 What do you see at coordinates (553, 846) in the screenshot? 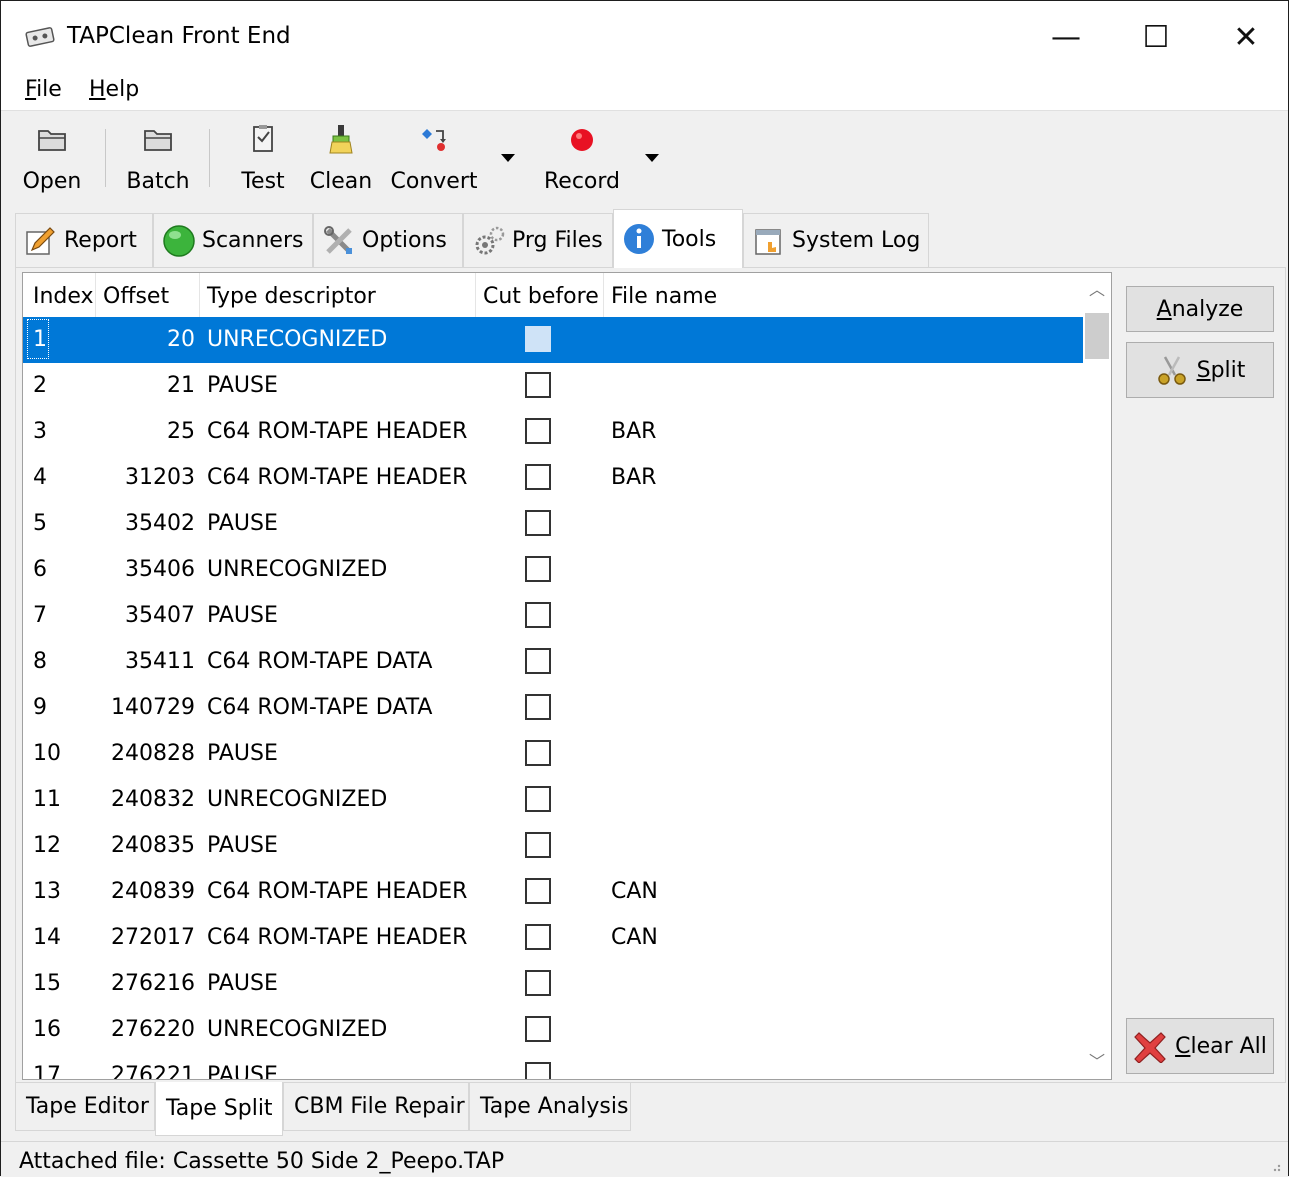
I see `table-row: 12 240835 PAUSE` at bounding box center [553, 846].